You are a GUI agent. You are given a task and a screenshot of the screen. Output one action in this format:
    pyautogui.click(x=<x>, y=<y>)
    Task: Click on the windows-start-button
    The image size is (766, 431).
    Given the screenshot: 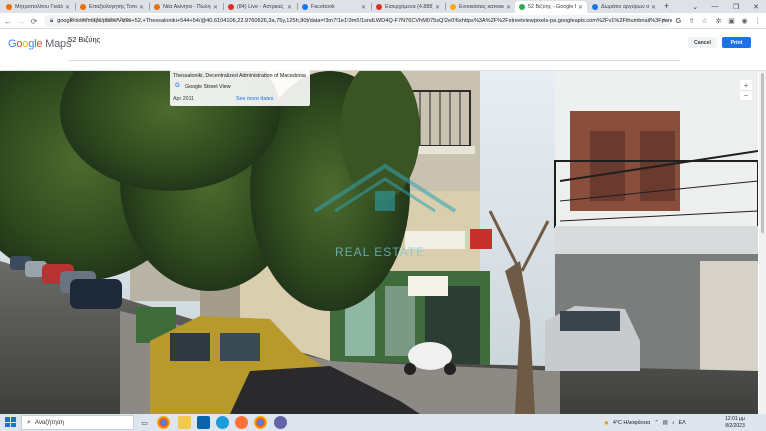 What is the action you would take?
    pyautogui.click(x=10, y=422)
    